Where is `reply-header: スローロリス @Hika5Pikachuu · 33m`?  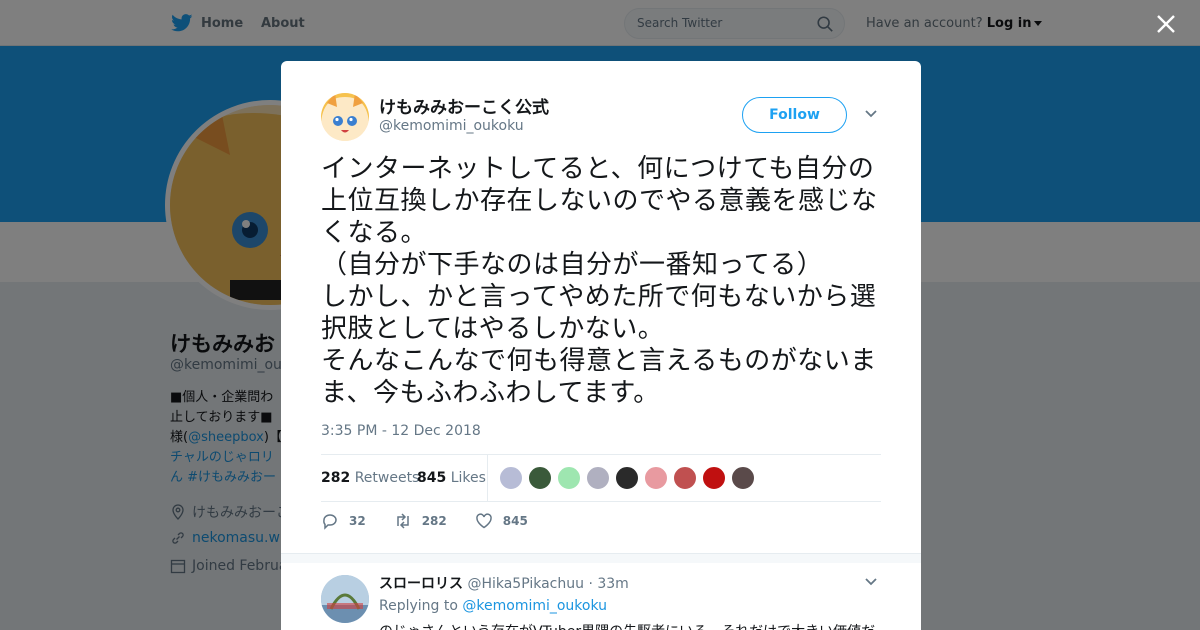
reply-header: スローロリス @Hika5Pikachuu · 33m is located at coordinates (504, 583).